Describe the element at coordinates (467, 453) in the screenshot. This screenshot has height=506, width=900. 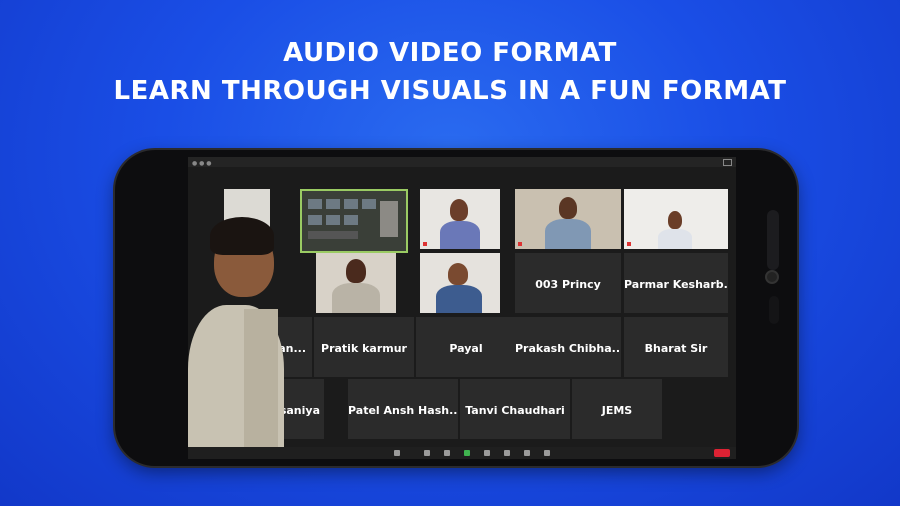
I see `share-screen-icon` at that location.